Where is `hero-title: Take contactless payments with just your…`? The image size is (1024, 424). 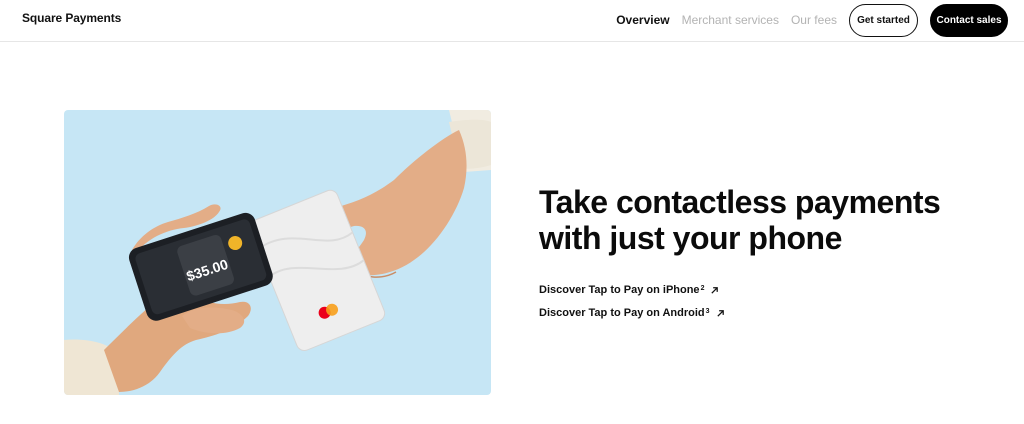 hero-title: Take contactless payments with just your… is located at coordinates (759, 220).